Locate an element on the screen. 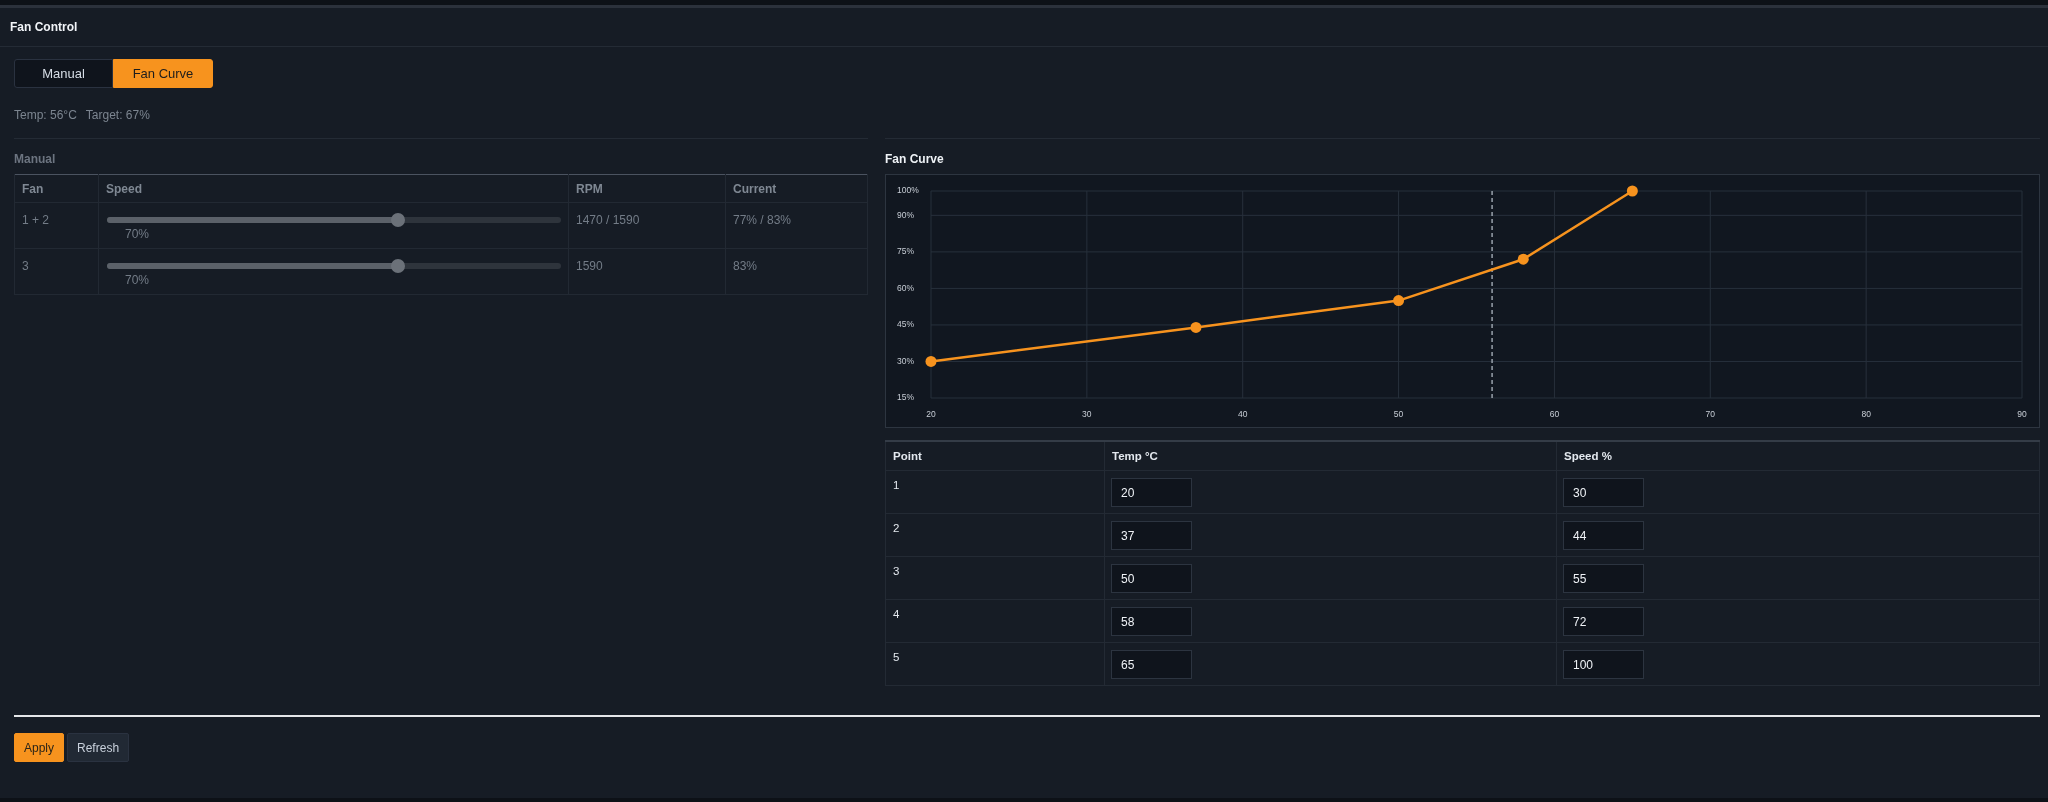  x-axis-label: 20 is located at coordinates (931, 414).